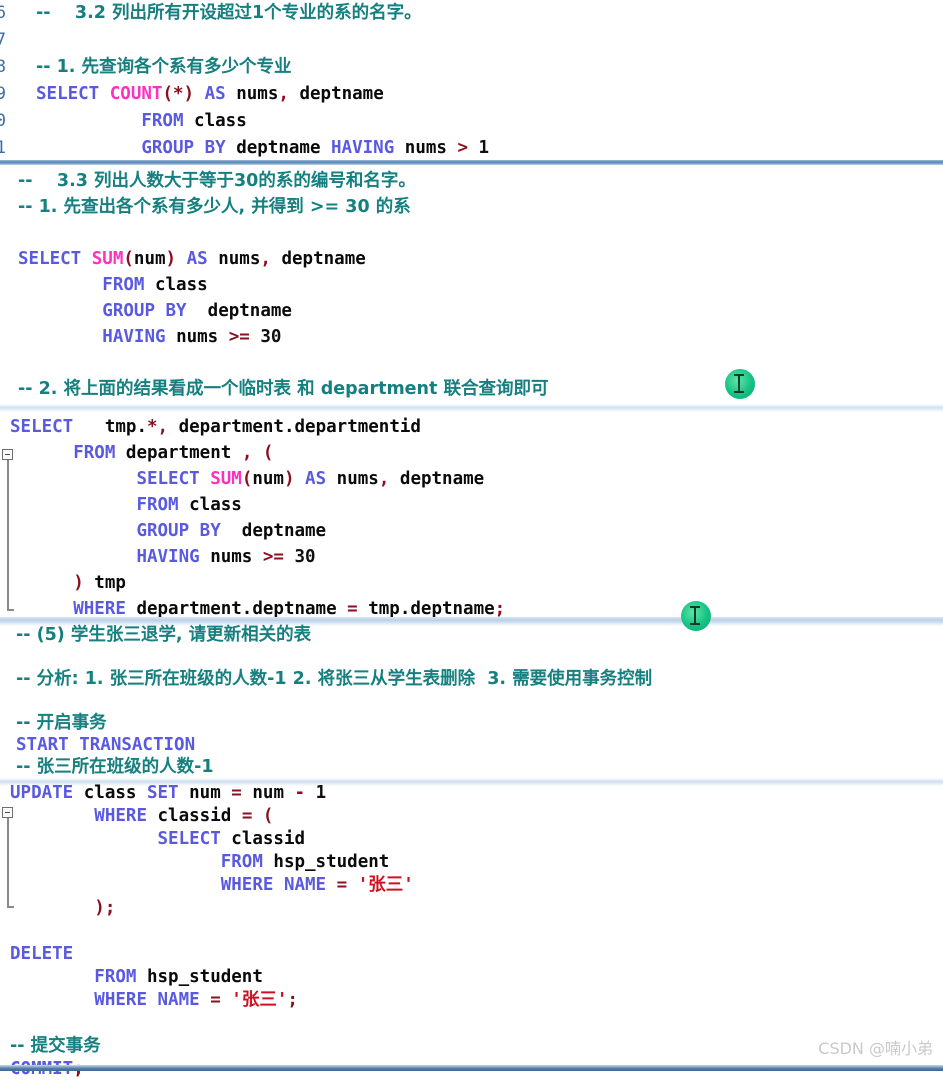 This screenshot has height=1081, width=943. Describe the element at coordinates (471, 1000) in the screenshot. I see `code-line: WHERE NAME = '张三';` at that location.